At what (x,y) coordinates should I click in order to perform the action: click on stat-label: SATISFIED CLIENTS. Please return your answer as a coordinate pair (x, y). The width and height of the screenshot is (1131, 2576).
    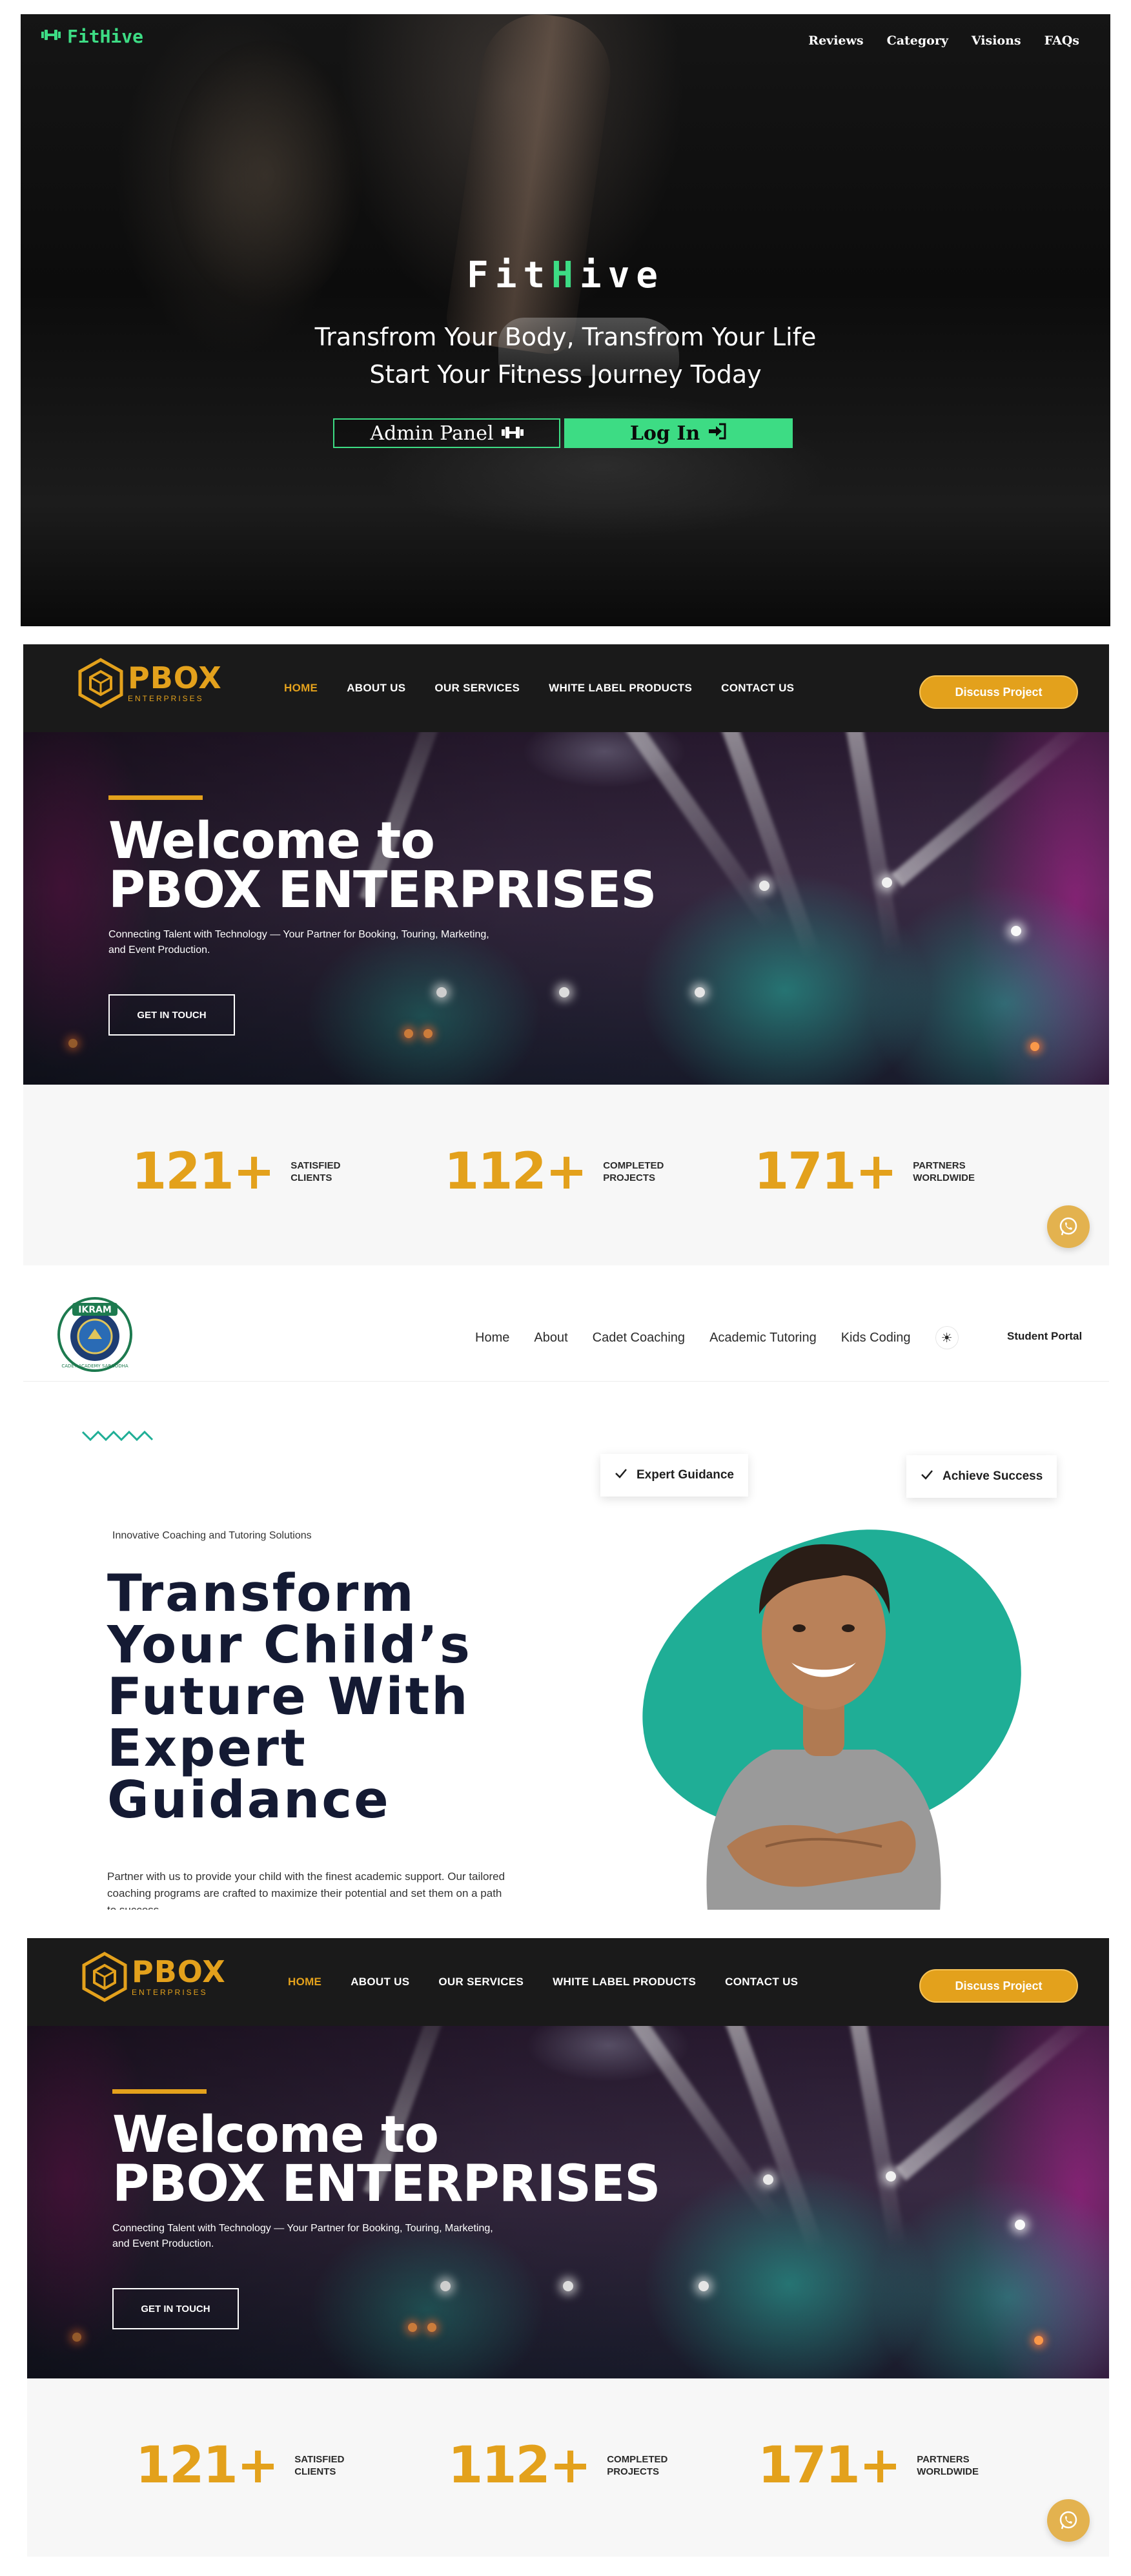
    Looking at the image, I should click on (332, 1172).